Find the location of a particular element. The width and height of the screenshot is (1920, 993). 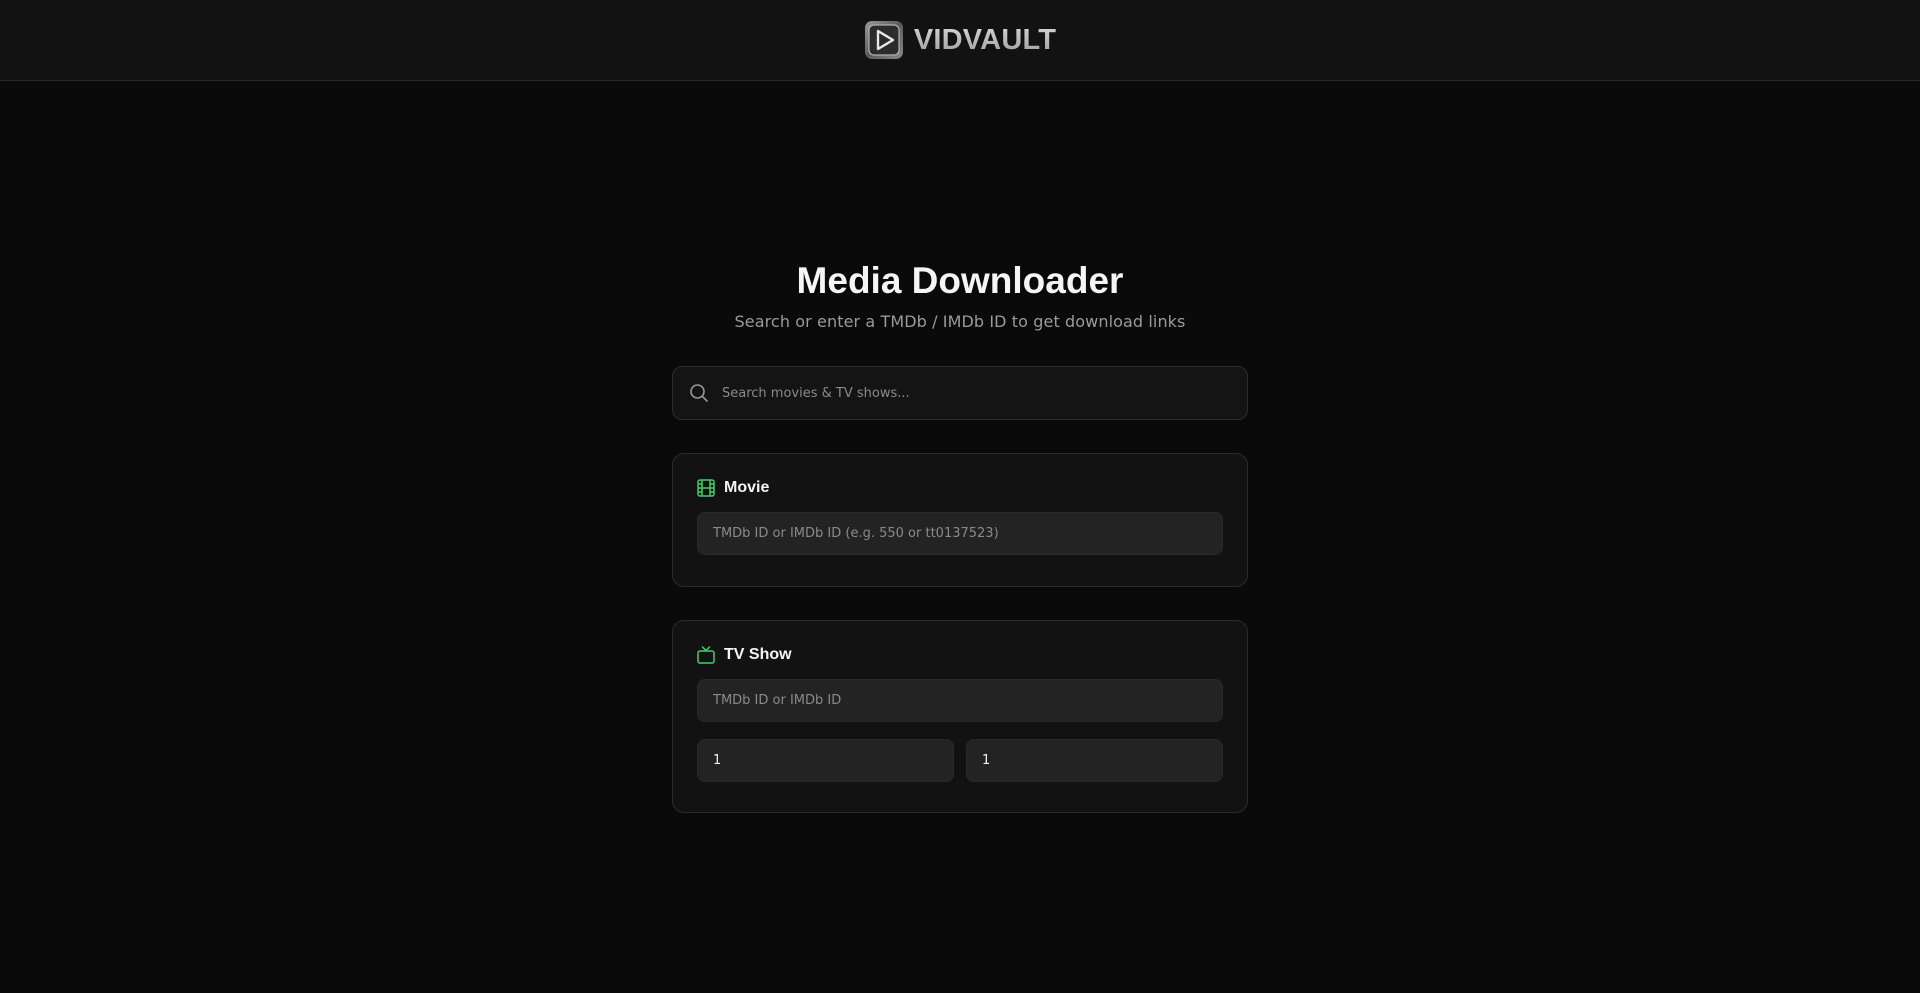

top-bar: VIDVAULT is located at coordinates (960, 40).